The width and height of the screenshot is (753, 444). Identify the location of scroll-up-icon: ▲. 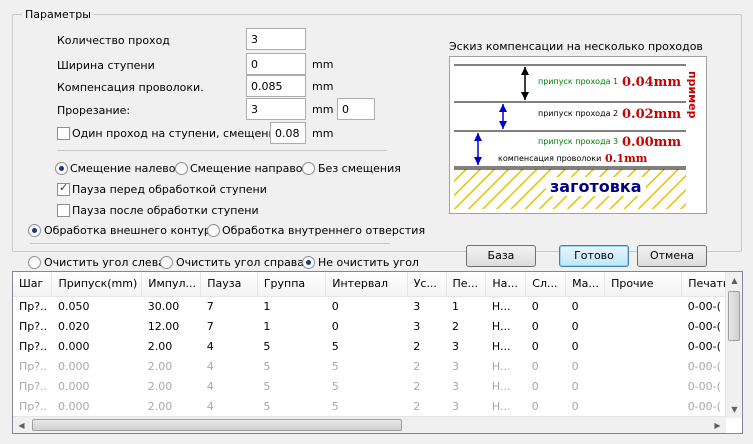
(734, 280).